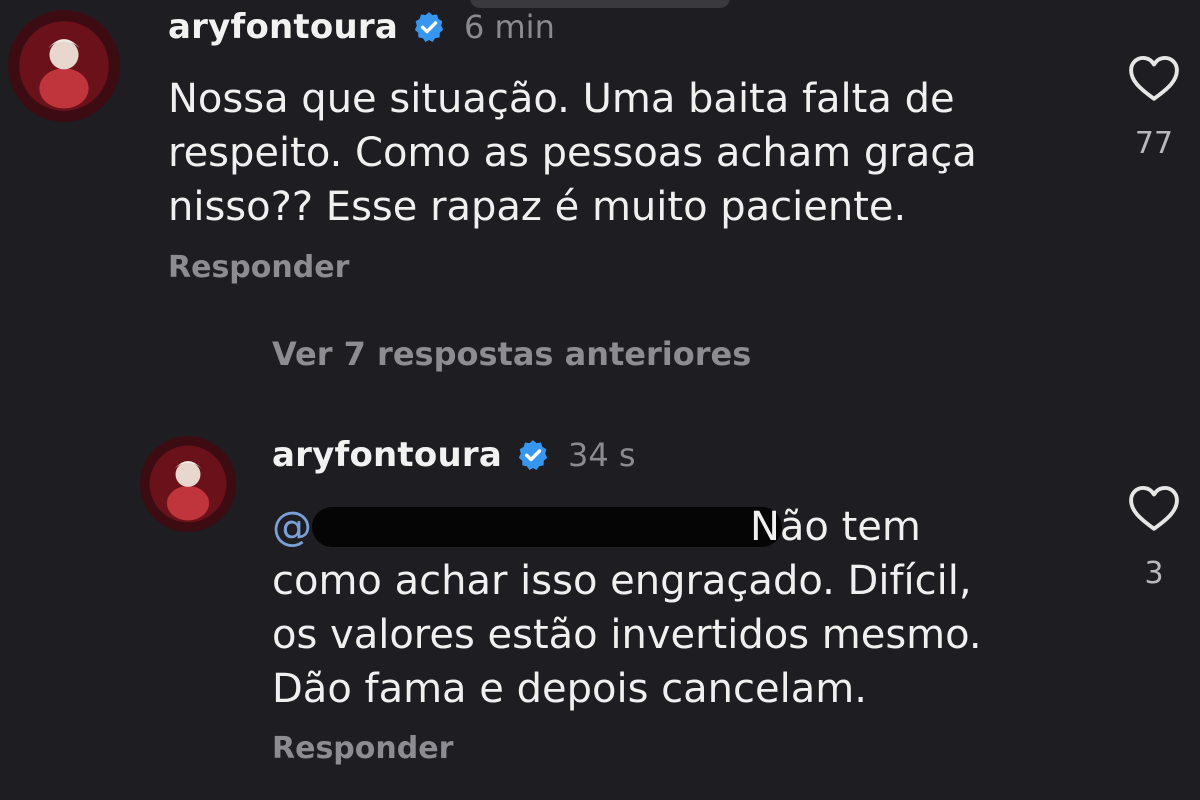 This screenshot has height=800, width=1200. Describe the element at coordinates (601, 455) in the screenshot. I see `comment-time: 34 s` at that location.